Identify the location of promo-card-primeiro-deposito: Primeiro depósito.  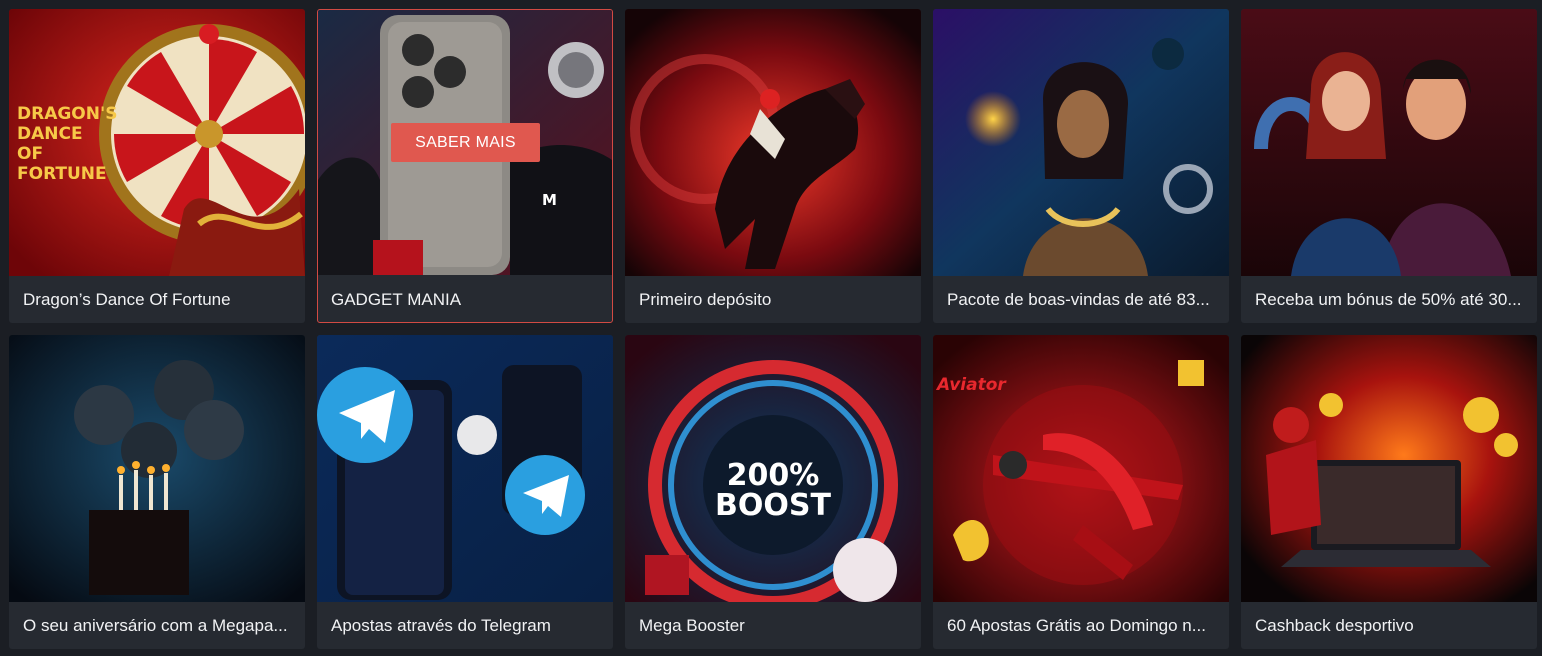
(773, 166).